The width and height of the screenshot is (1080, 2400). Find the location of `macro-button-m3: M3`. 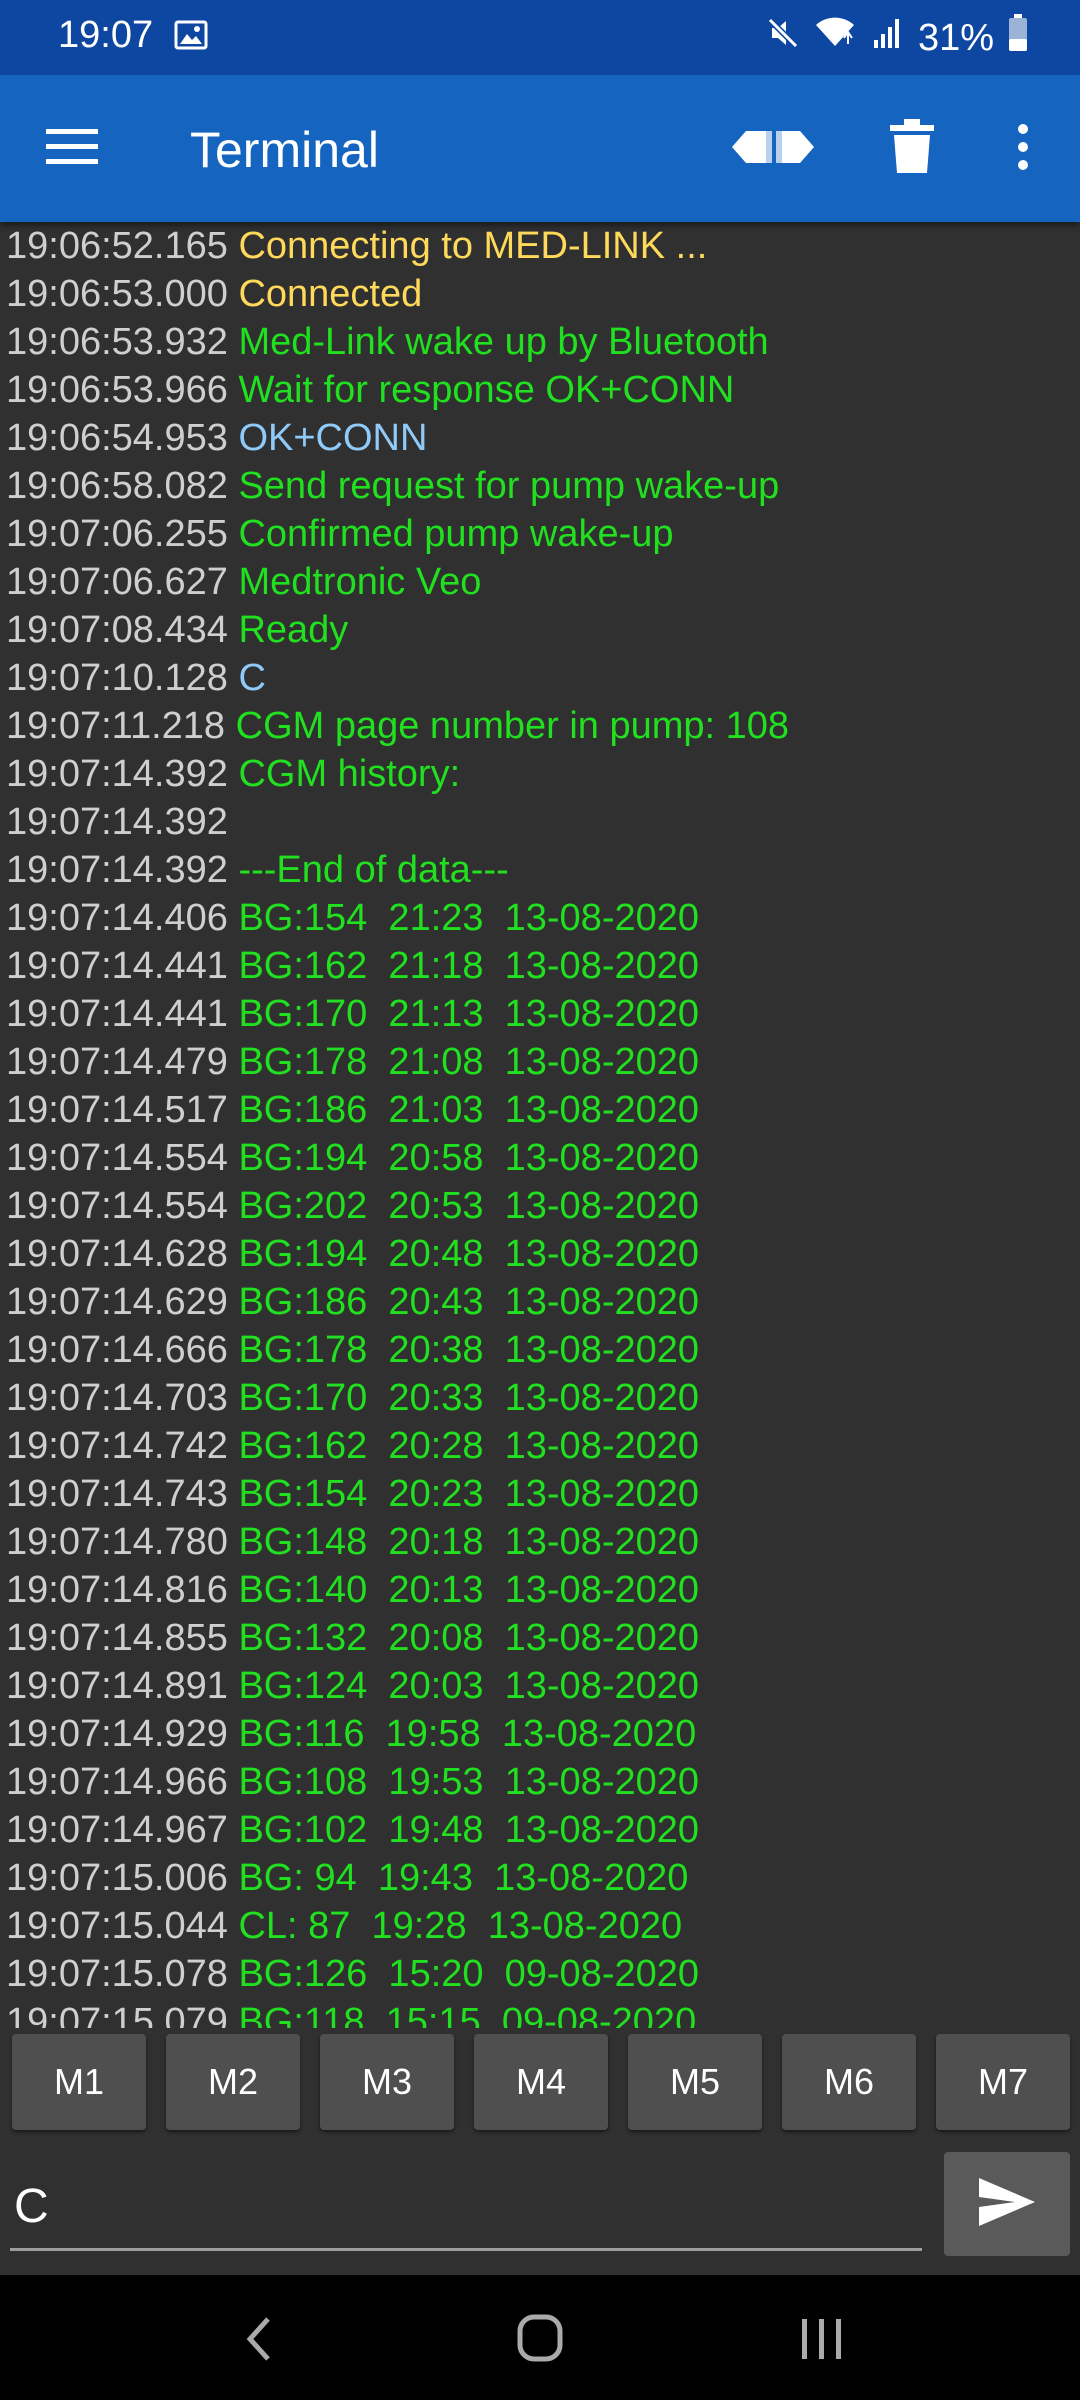

macro-button-m3: M3 is located at coordinates (387, 2082).